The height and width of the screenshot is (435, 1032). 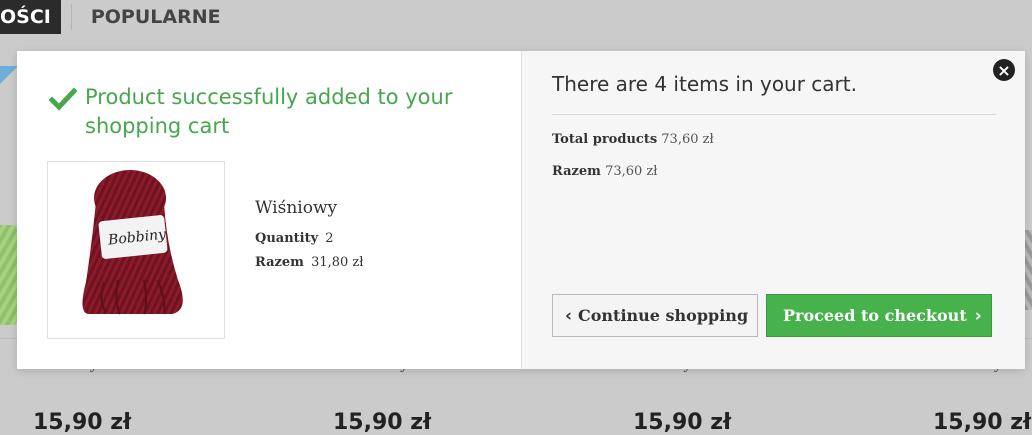 I want to click on total-products-value: 73,60 zł, so click(x=687, y=139).